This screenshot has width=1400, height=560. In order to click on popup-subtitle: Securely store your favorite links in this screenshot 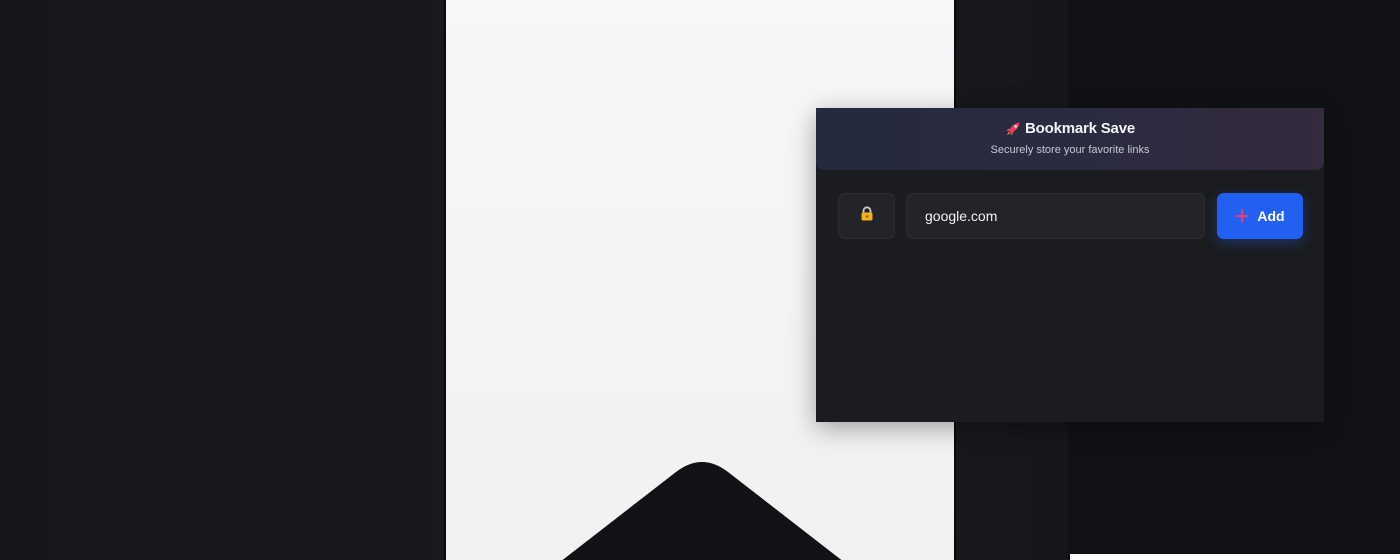, I will do `click(1070, 150)`.